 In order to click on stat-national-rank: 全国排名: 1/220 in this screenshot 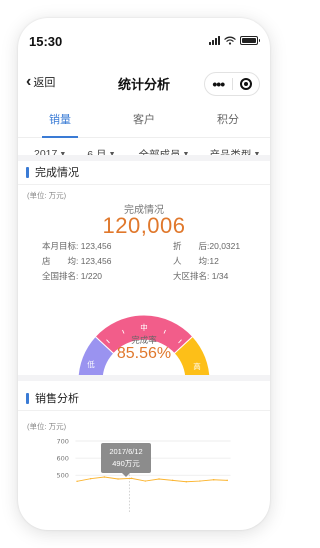, I will do `click(72, 276)`.